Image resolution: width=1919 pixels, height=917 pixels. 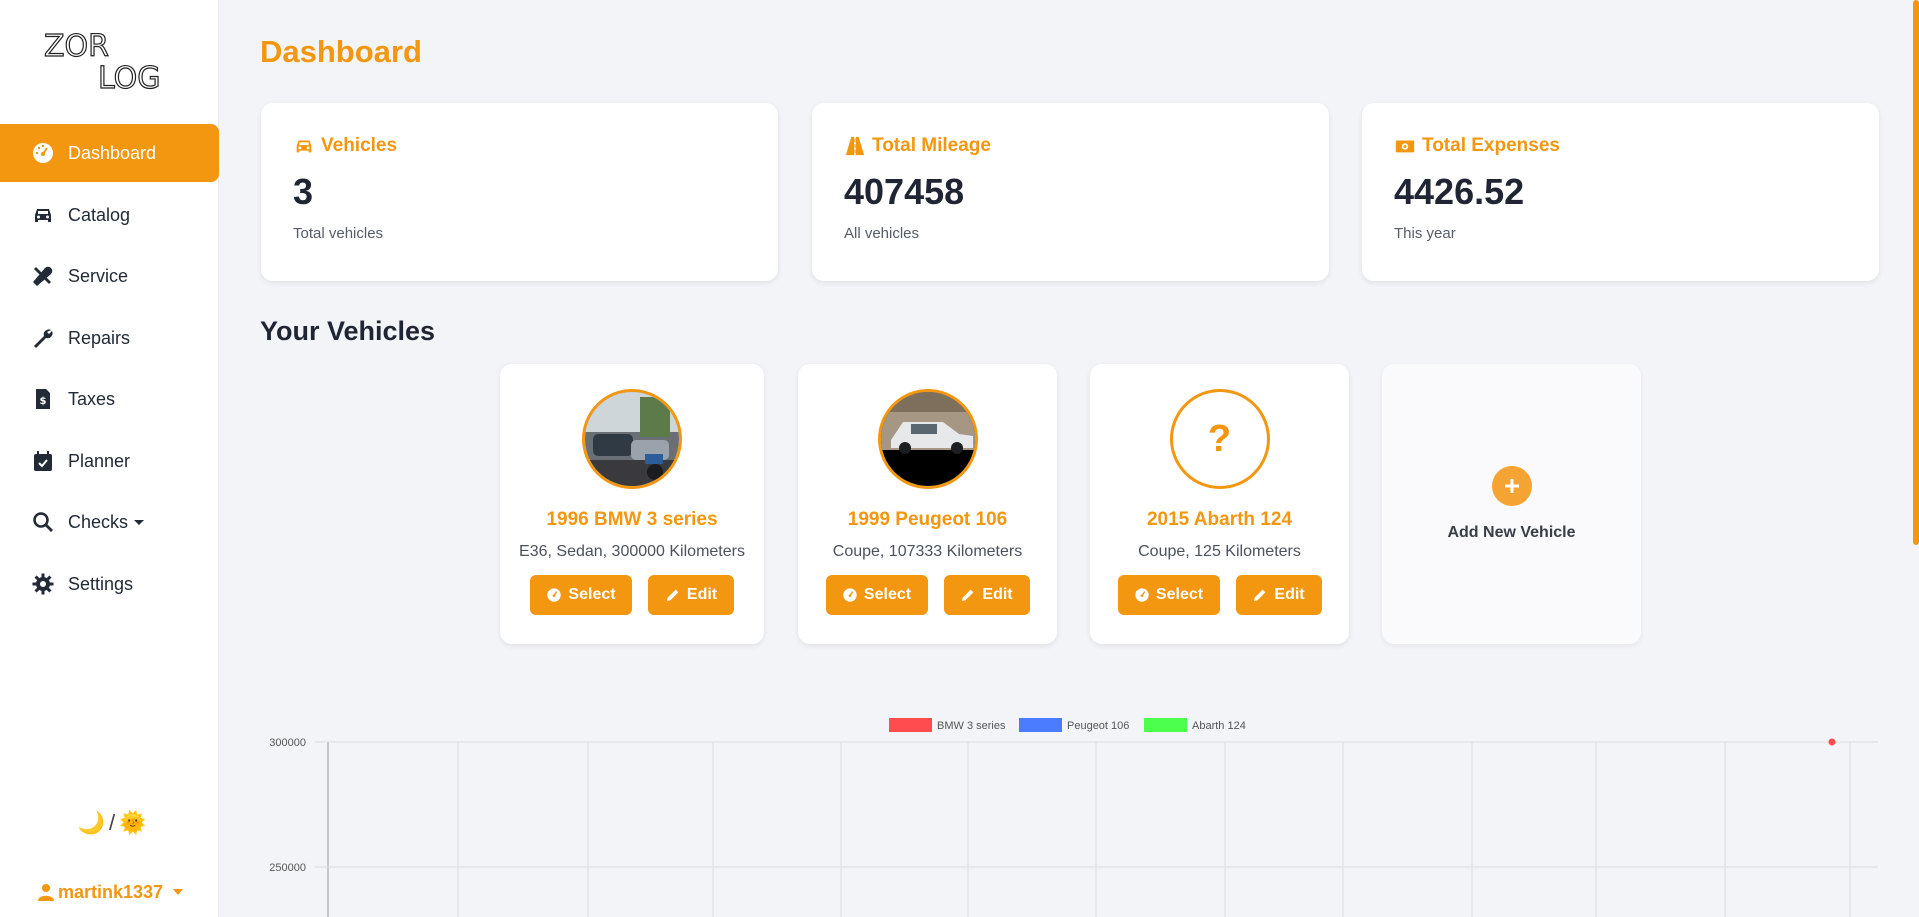 I want to click on sidebar-item-dashboard: Dashboard, so click(x=109, y=153).